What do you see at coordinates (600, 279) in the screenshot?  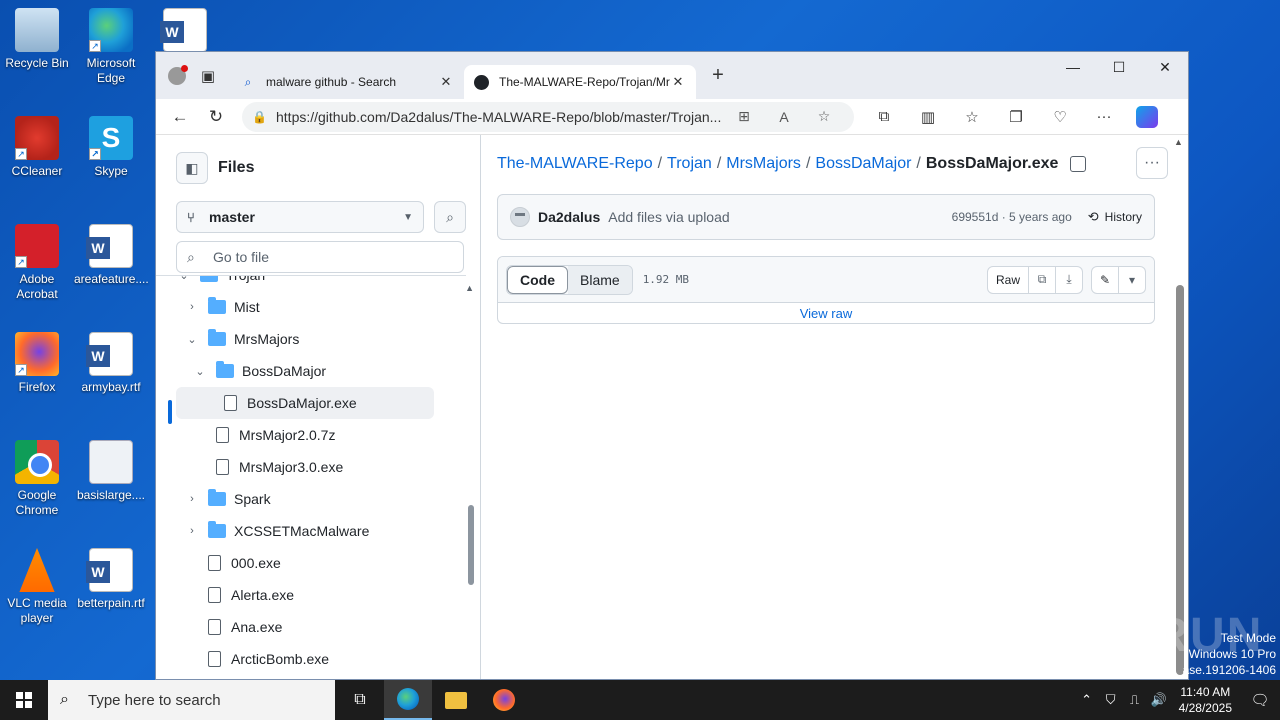 I see `blame-tab: Blame` at bounding box center [600, 279].